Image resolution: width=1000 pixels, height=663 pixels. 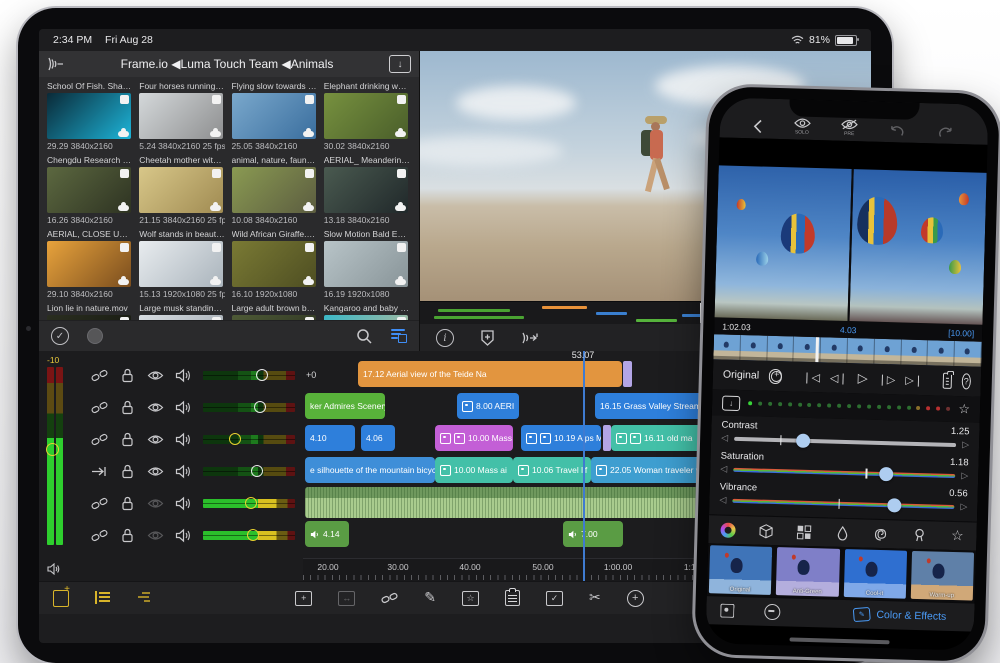 I want to click on insert-clip-icon: +, so click(x=304, y=598).